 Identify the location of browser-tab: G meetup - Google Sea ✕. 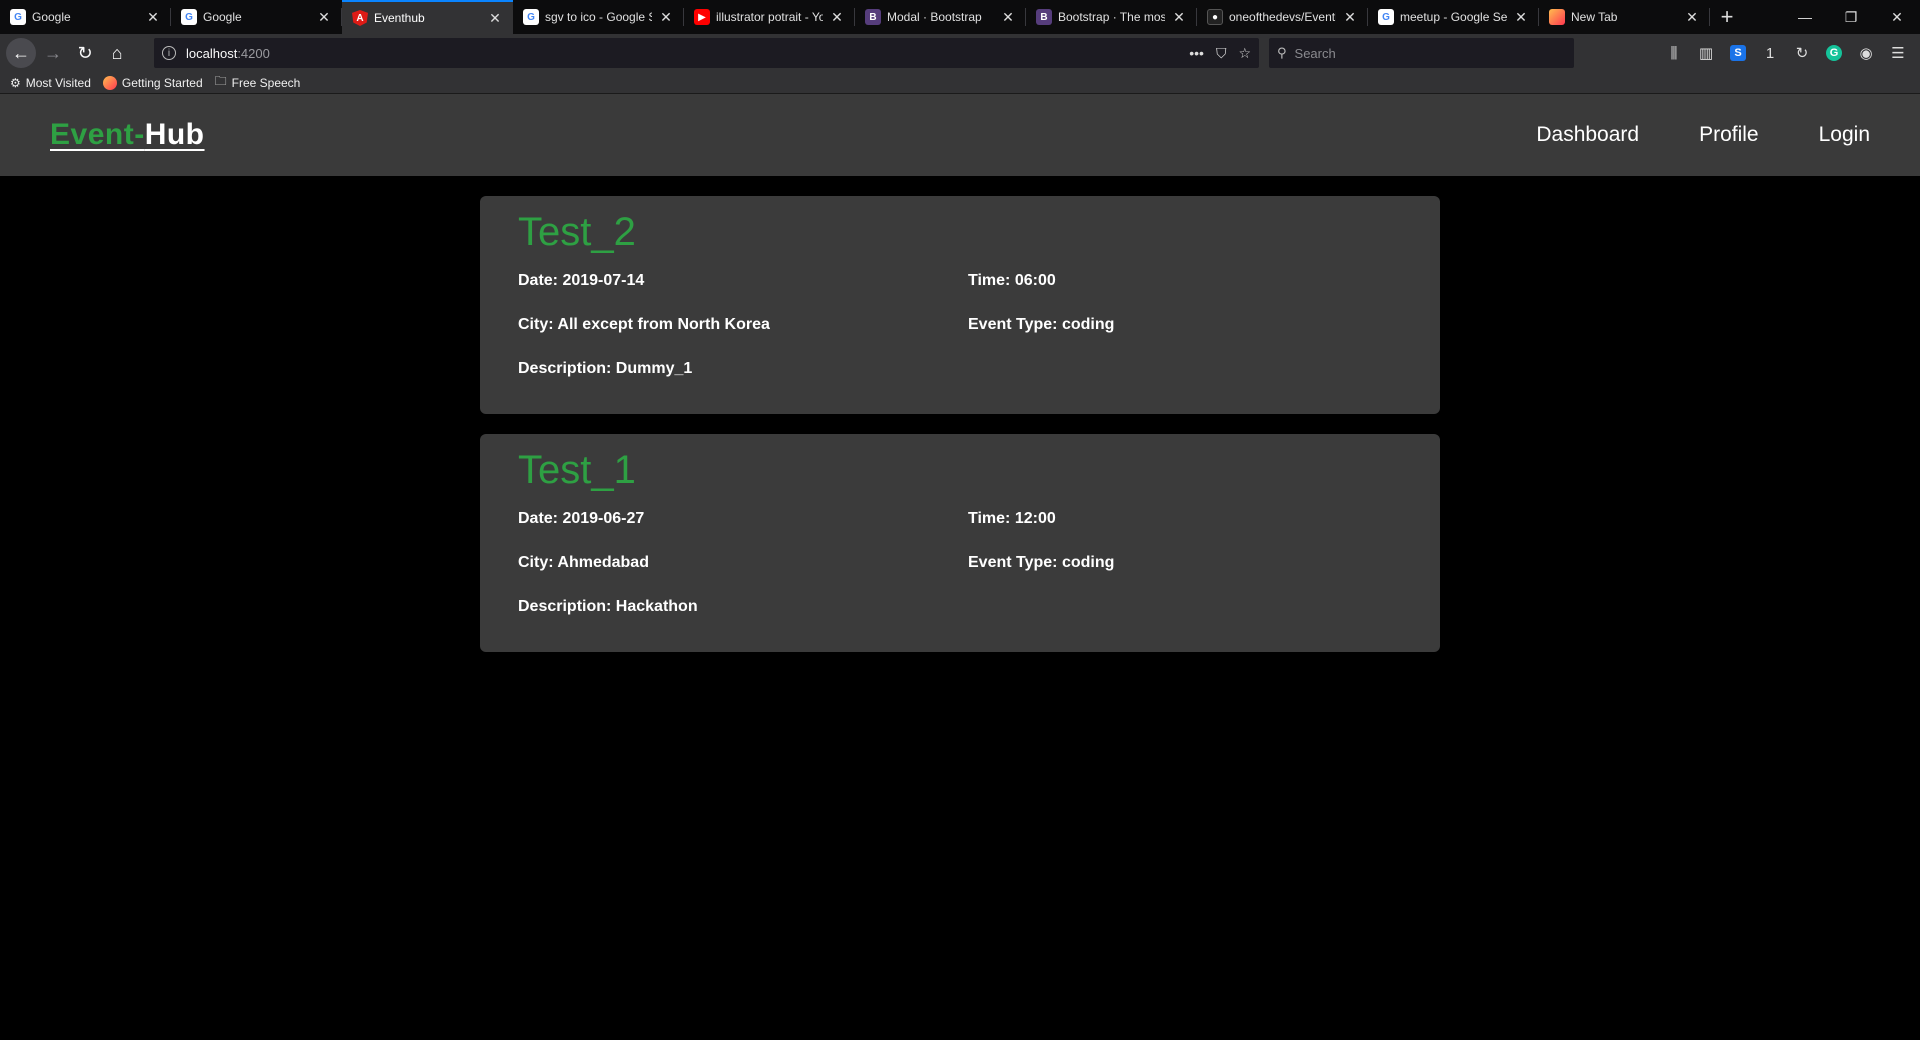
(1453, 17).